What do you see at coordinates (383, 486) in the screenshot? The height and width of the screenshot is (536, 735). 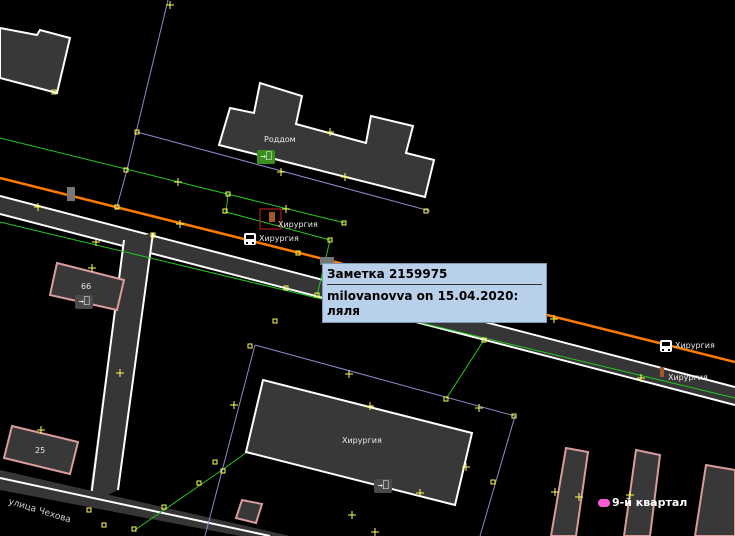 I see `entrance-icon-khirurgiya: →⎕` at bounding box center [383, 486].